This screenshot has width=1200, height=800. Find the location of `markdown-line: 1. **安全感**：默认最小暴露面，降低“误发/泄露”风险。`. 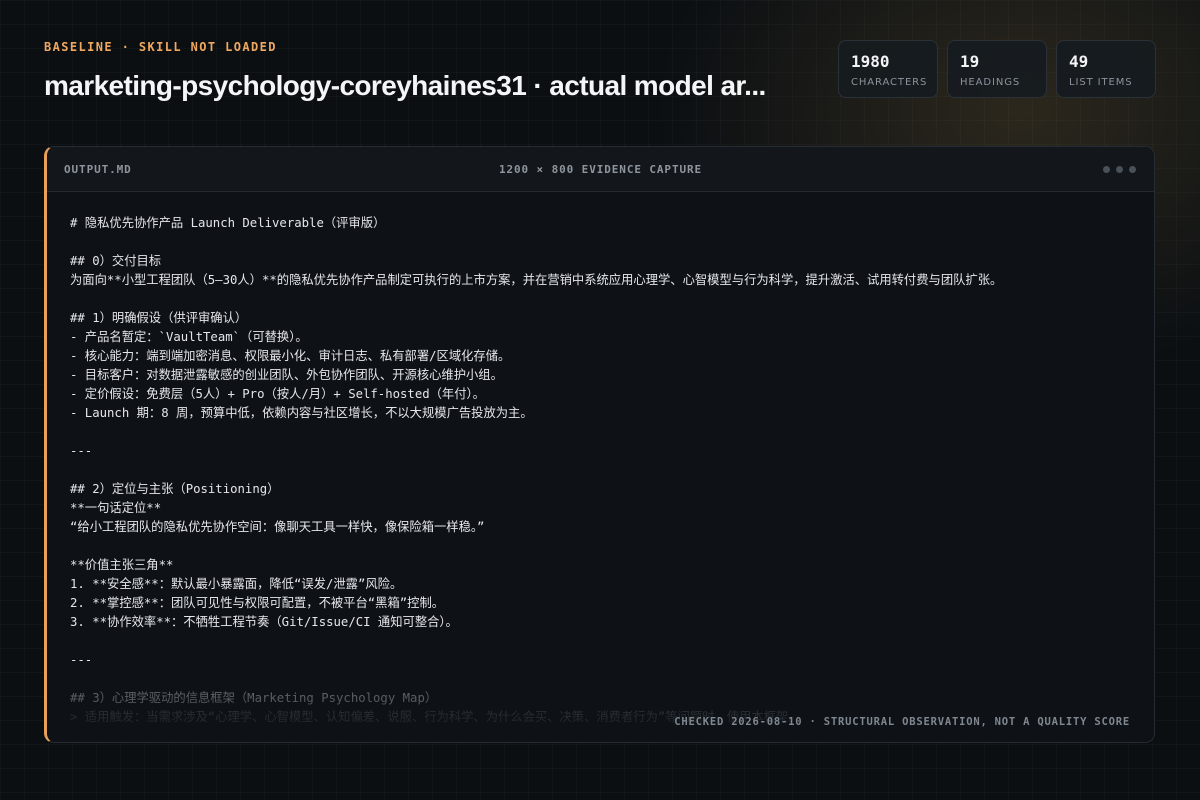

markdown-line: 1. **安全感**：默认最小暴露面，降低“误发/泄露”风险。 is located at coordinates (236, 584).